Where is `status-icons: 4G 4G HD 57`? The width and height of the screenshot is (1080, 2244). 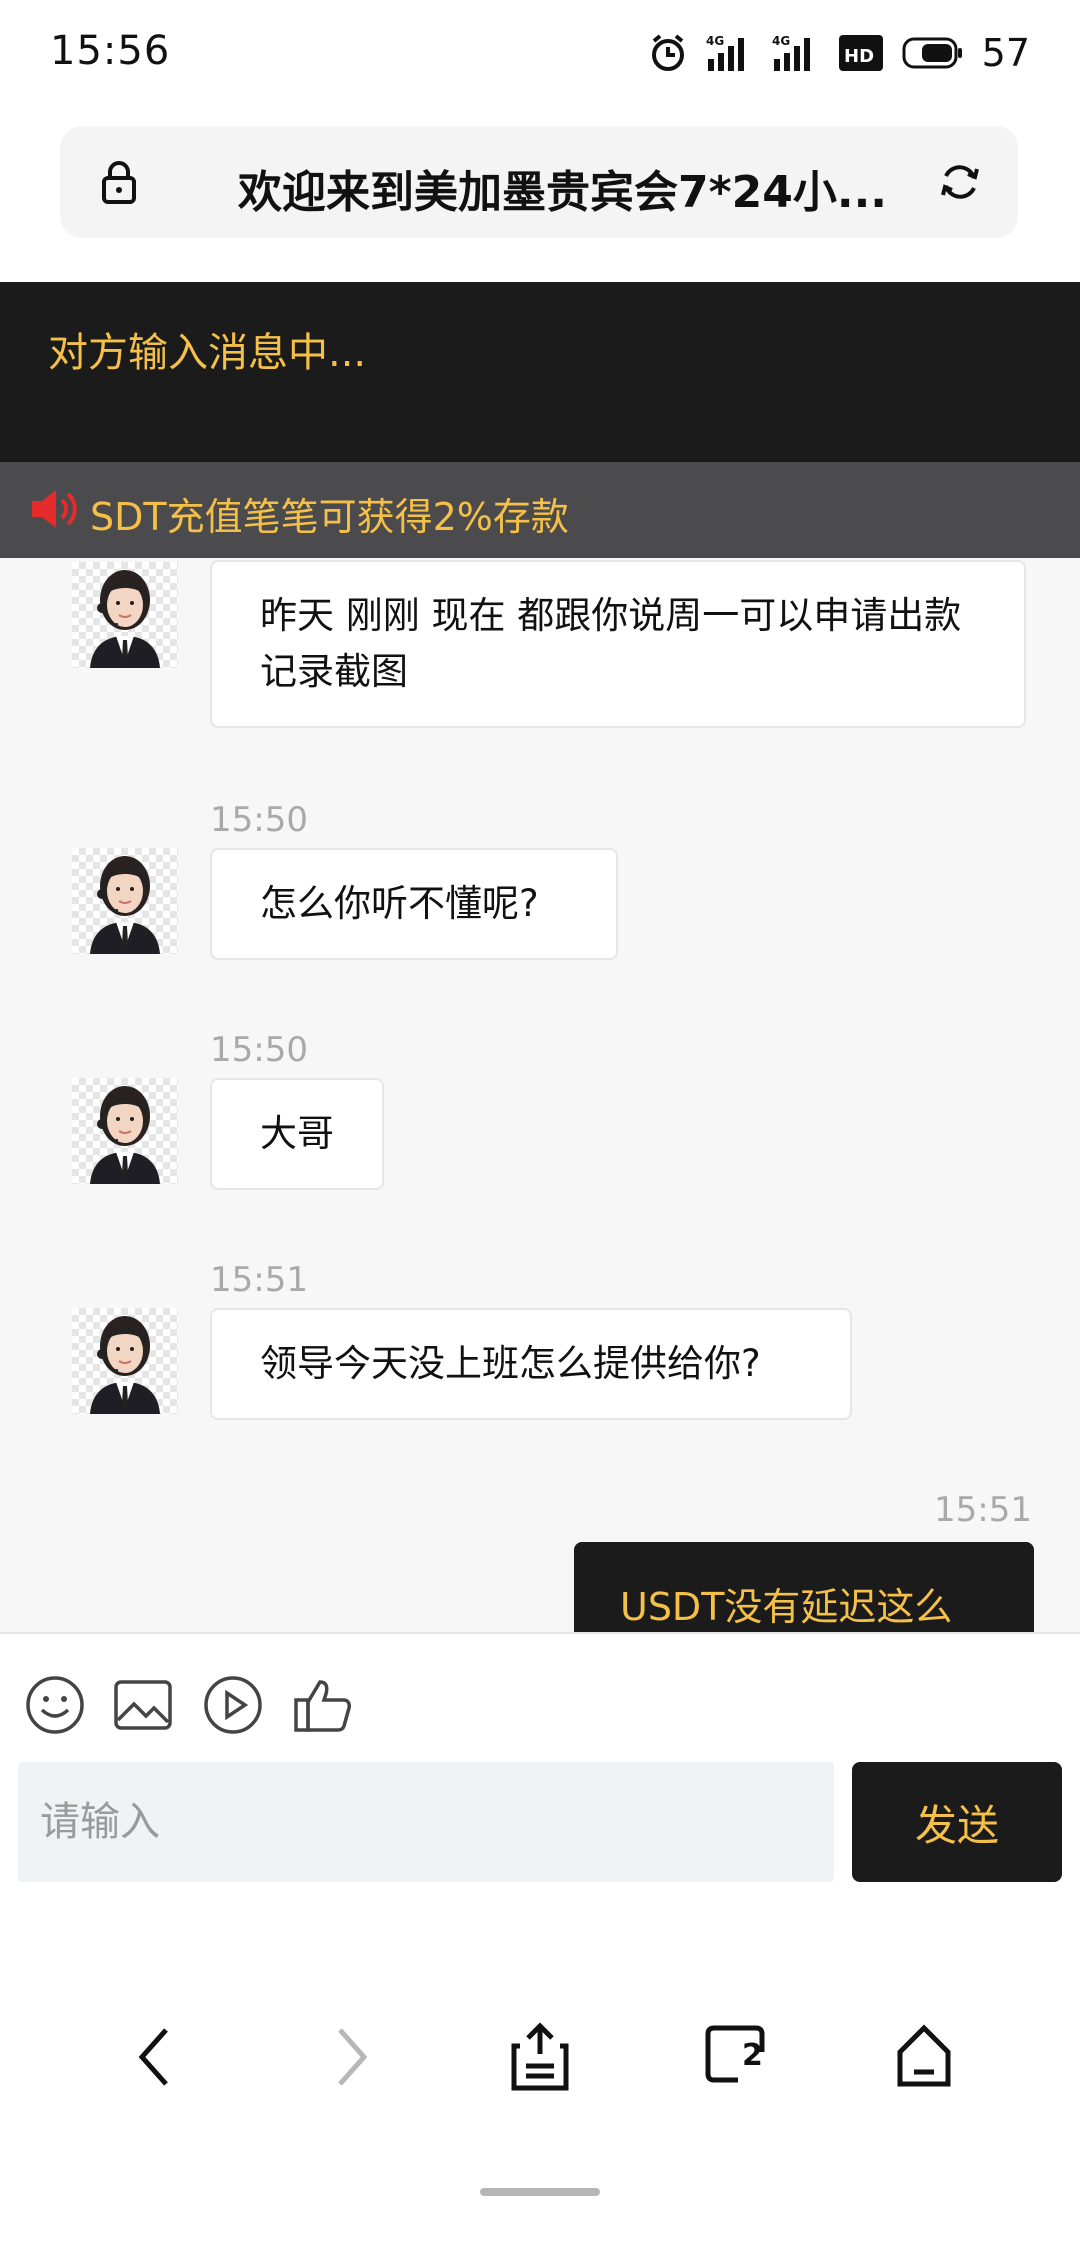 status-icons: 4G 4G HD 57 is located at coordinates (839, 53).